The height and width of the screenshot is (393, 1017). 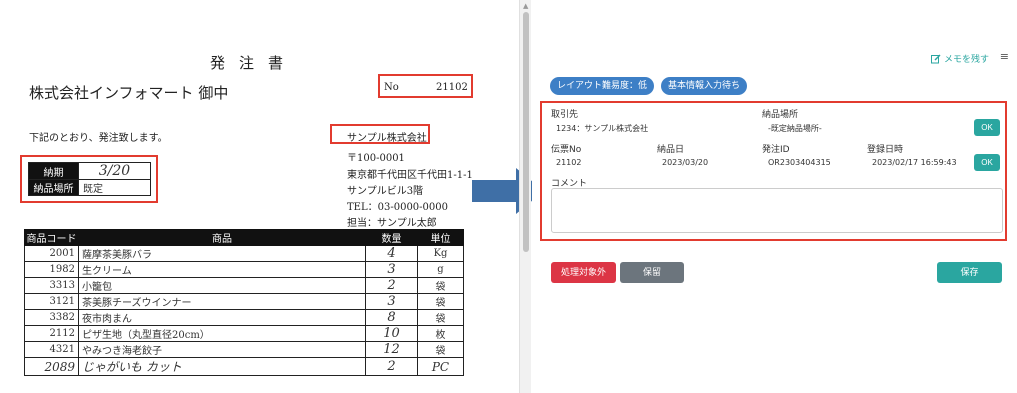 I want to click on order-id-value: OR2303404315, so click(x=799, y=162).